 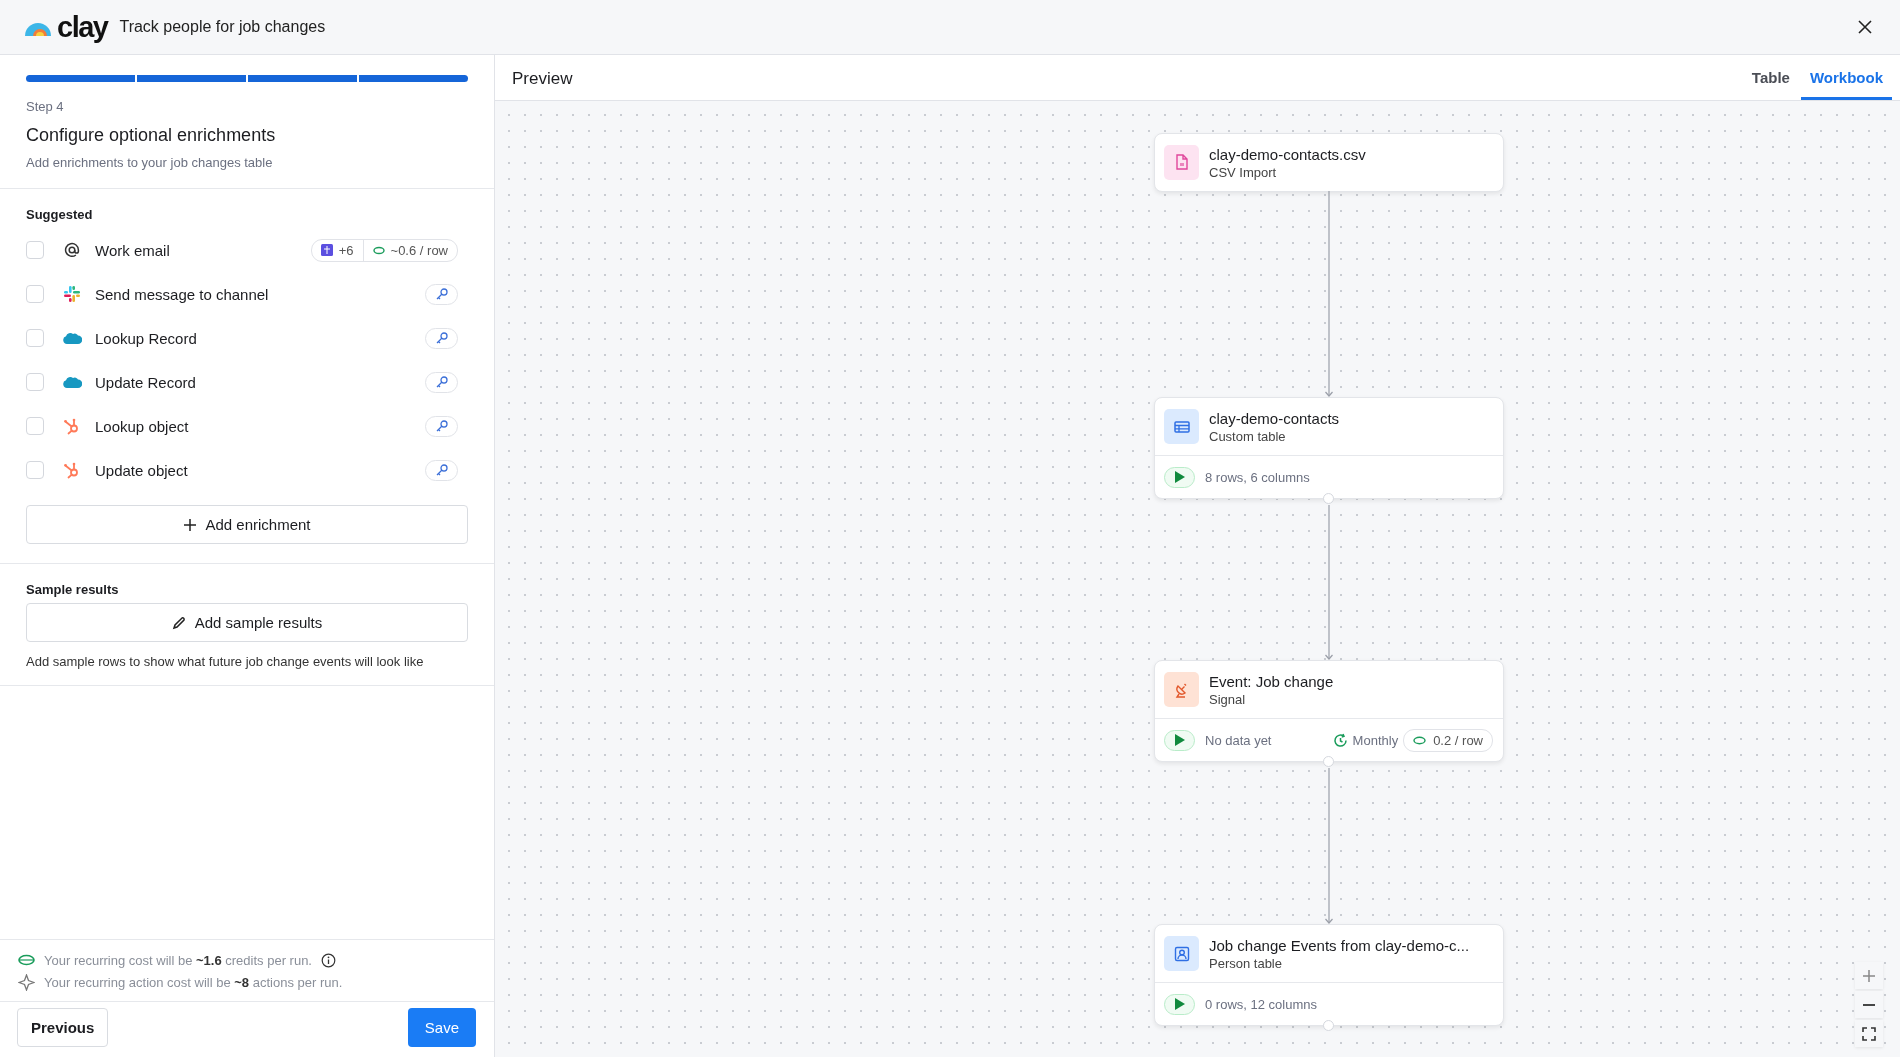 I want to click on provider-count: +6, so click(x=346, y=250).